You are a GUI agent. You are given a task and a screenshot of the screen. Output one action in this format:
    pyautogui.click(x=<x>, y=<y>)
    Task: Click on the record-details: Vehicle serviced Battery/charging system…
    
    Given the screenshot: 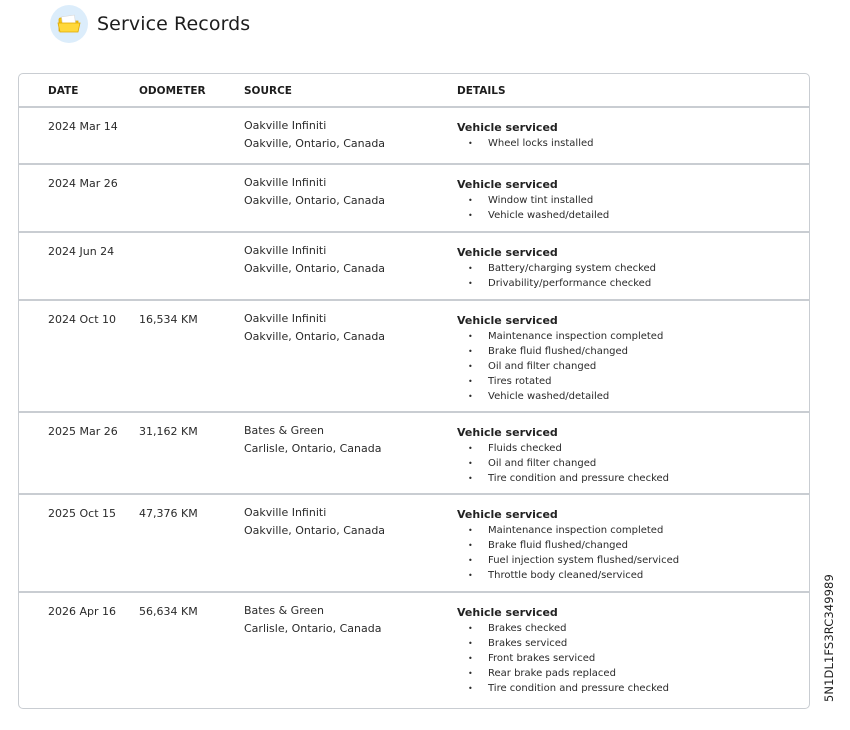 What is the action you would take?
    pyautogui.click(x=556, y=268)
    